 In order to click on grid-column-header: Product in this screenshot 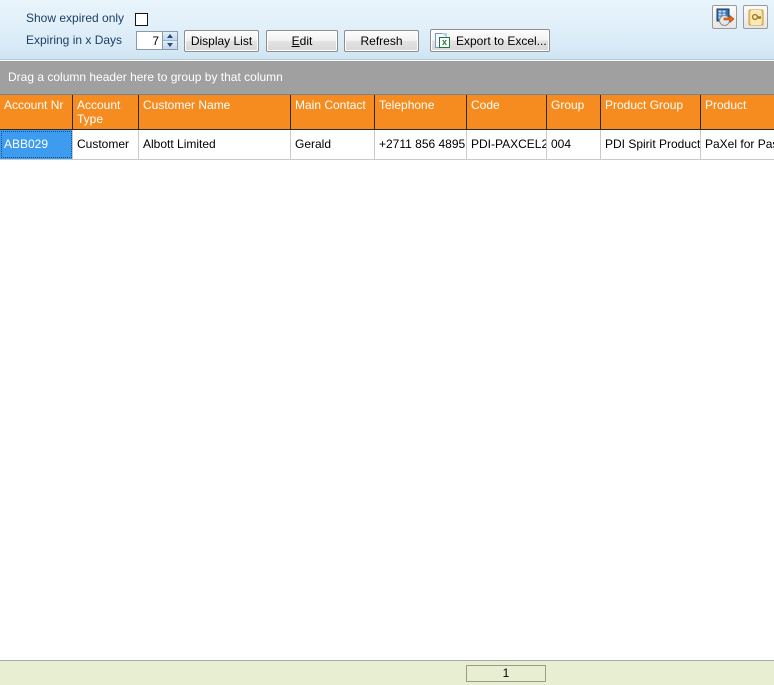, I will do `click(737, 112)`.